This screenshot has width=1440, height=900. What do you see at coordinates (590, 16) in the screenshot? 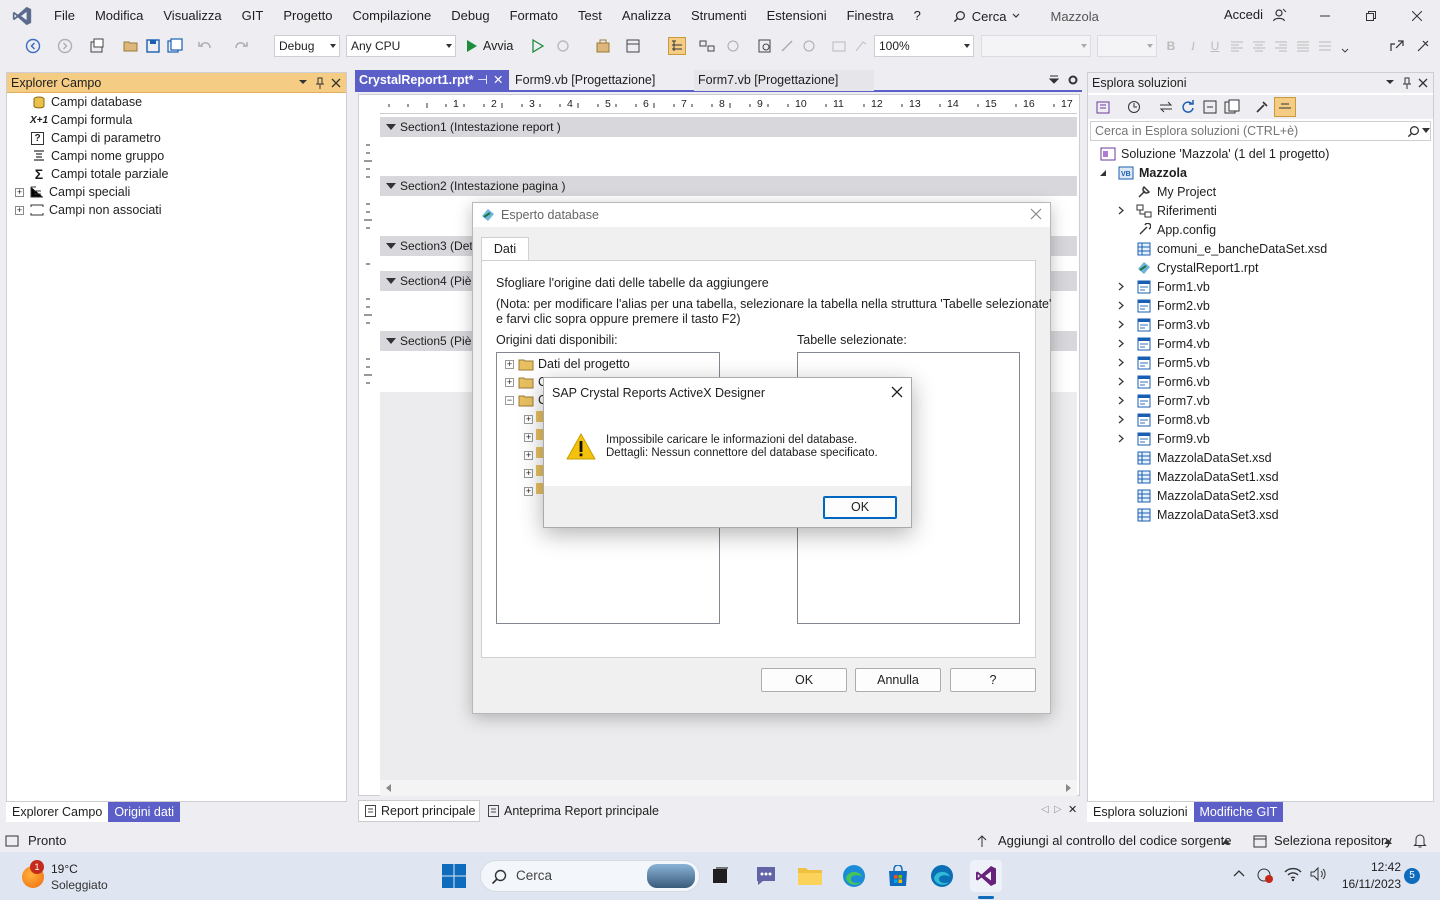
I see `menu-test: Test` at bounding box center [590, 16].